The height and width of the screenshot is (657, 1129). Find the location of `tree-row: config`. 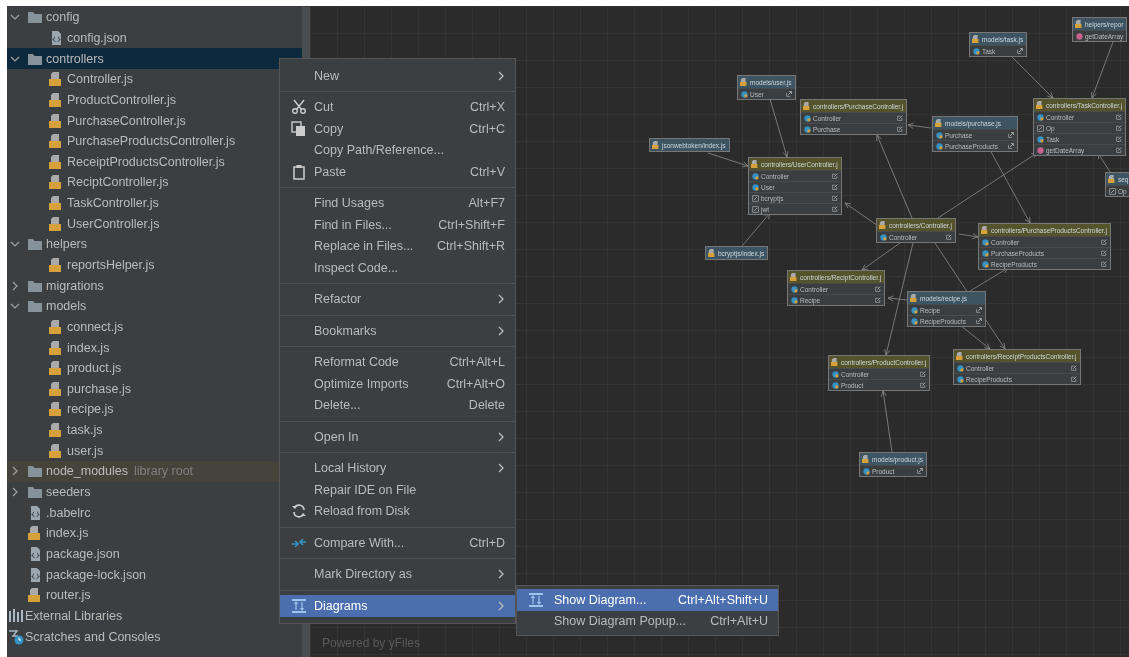

tree-row: config is located at coordinates (154, 17).